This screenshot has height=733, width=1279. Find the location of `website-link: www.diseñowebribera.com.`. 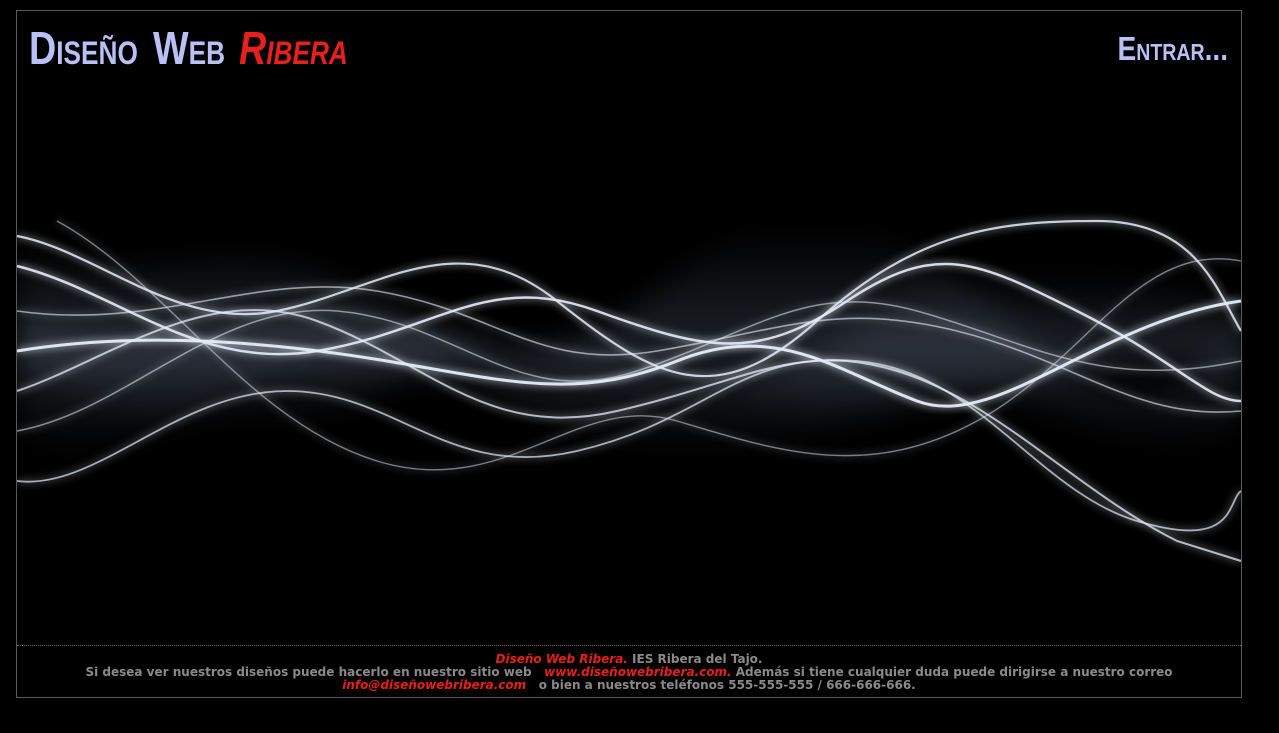

website-link: www.diseñowebribera.com. is located at coordinates (637, 672).